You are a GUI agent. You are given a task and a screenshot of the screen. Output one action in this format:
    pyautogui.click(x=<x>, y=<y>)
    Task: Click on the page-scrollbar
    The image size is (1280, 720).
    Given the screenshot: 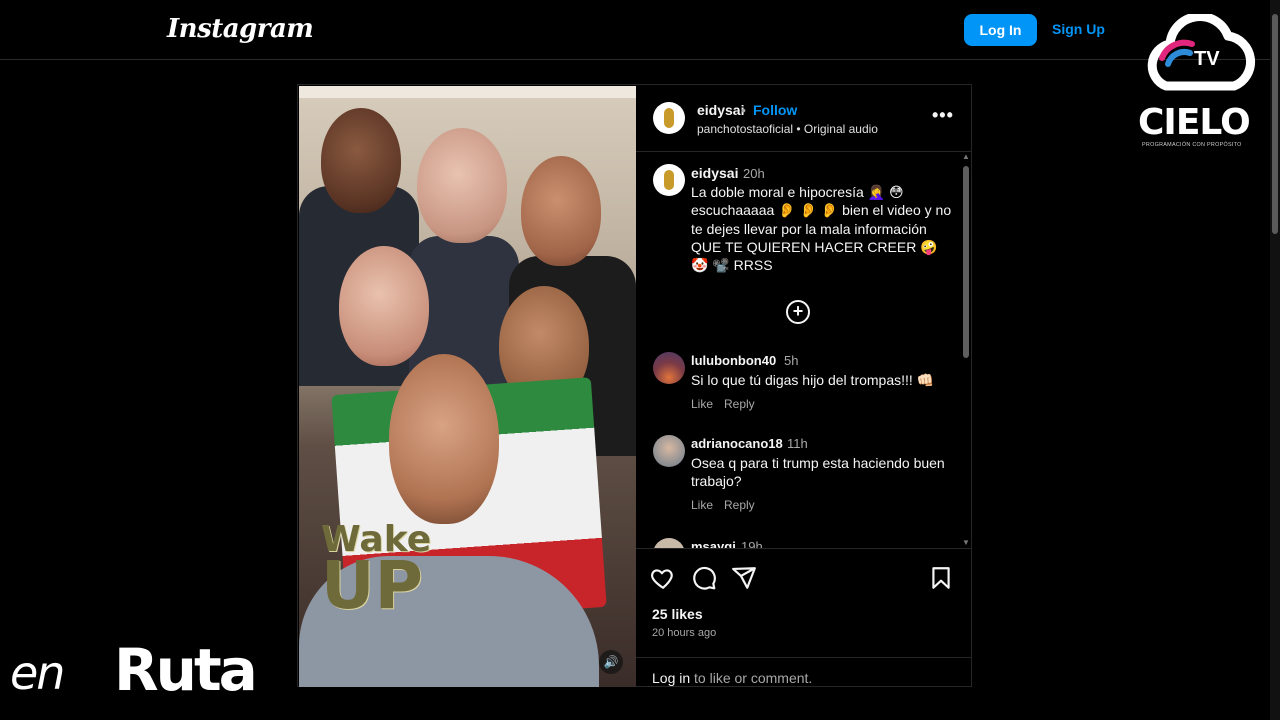 What is the action you would take?
    pyautogui.click(x=1275, y=360)
    